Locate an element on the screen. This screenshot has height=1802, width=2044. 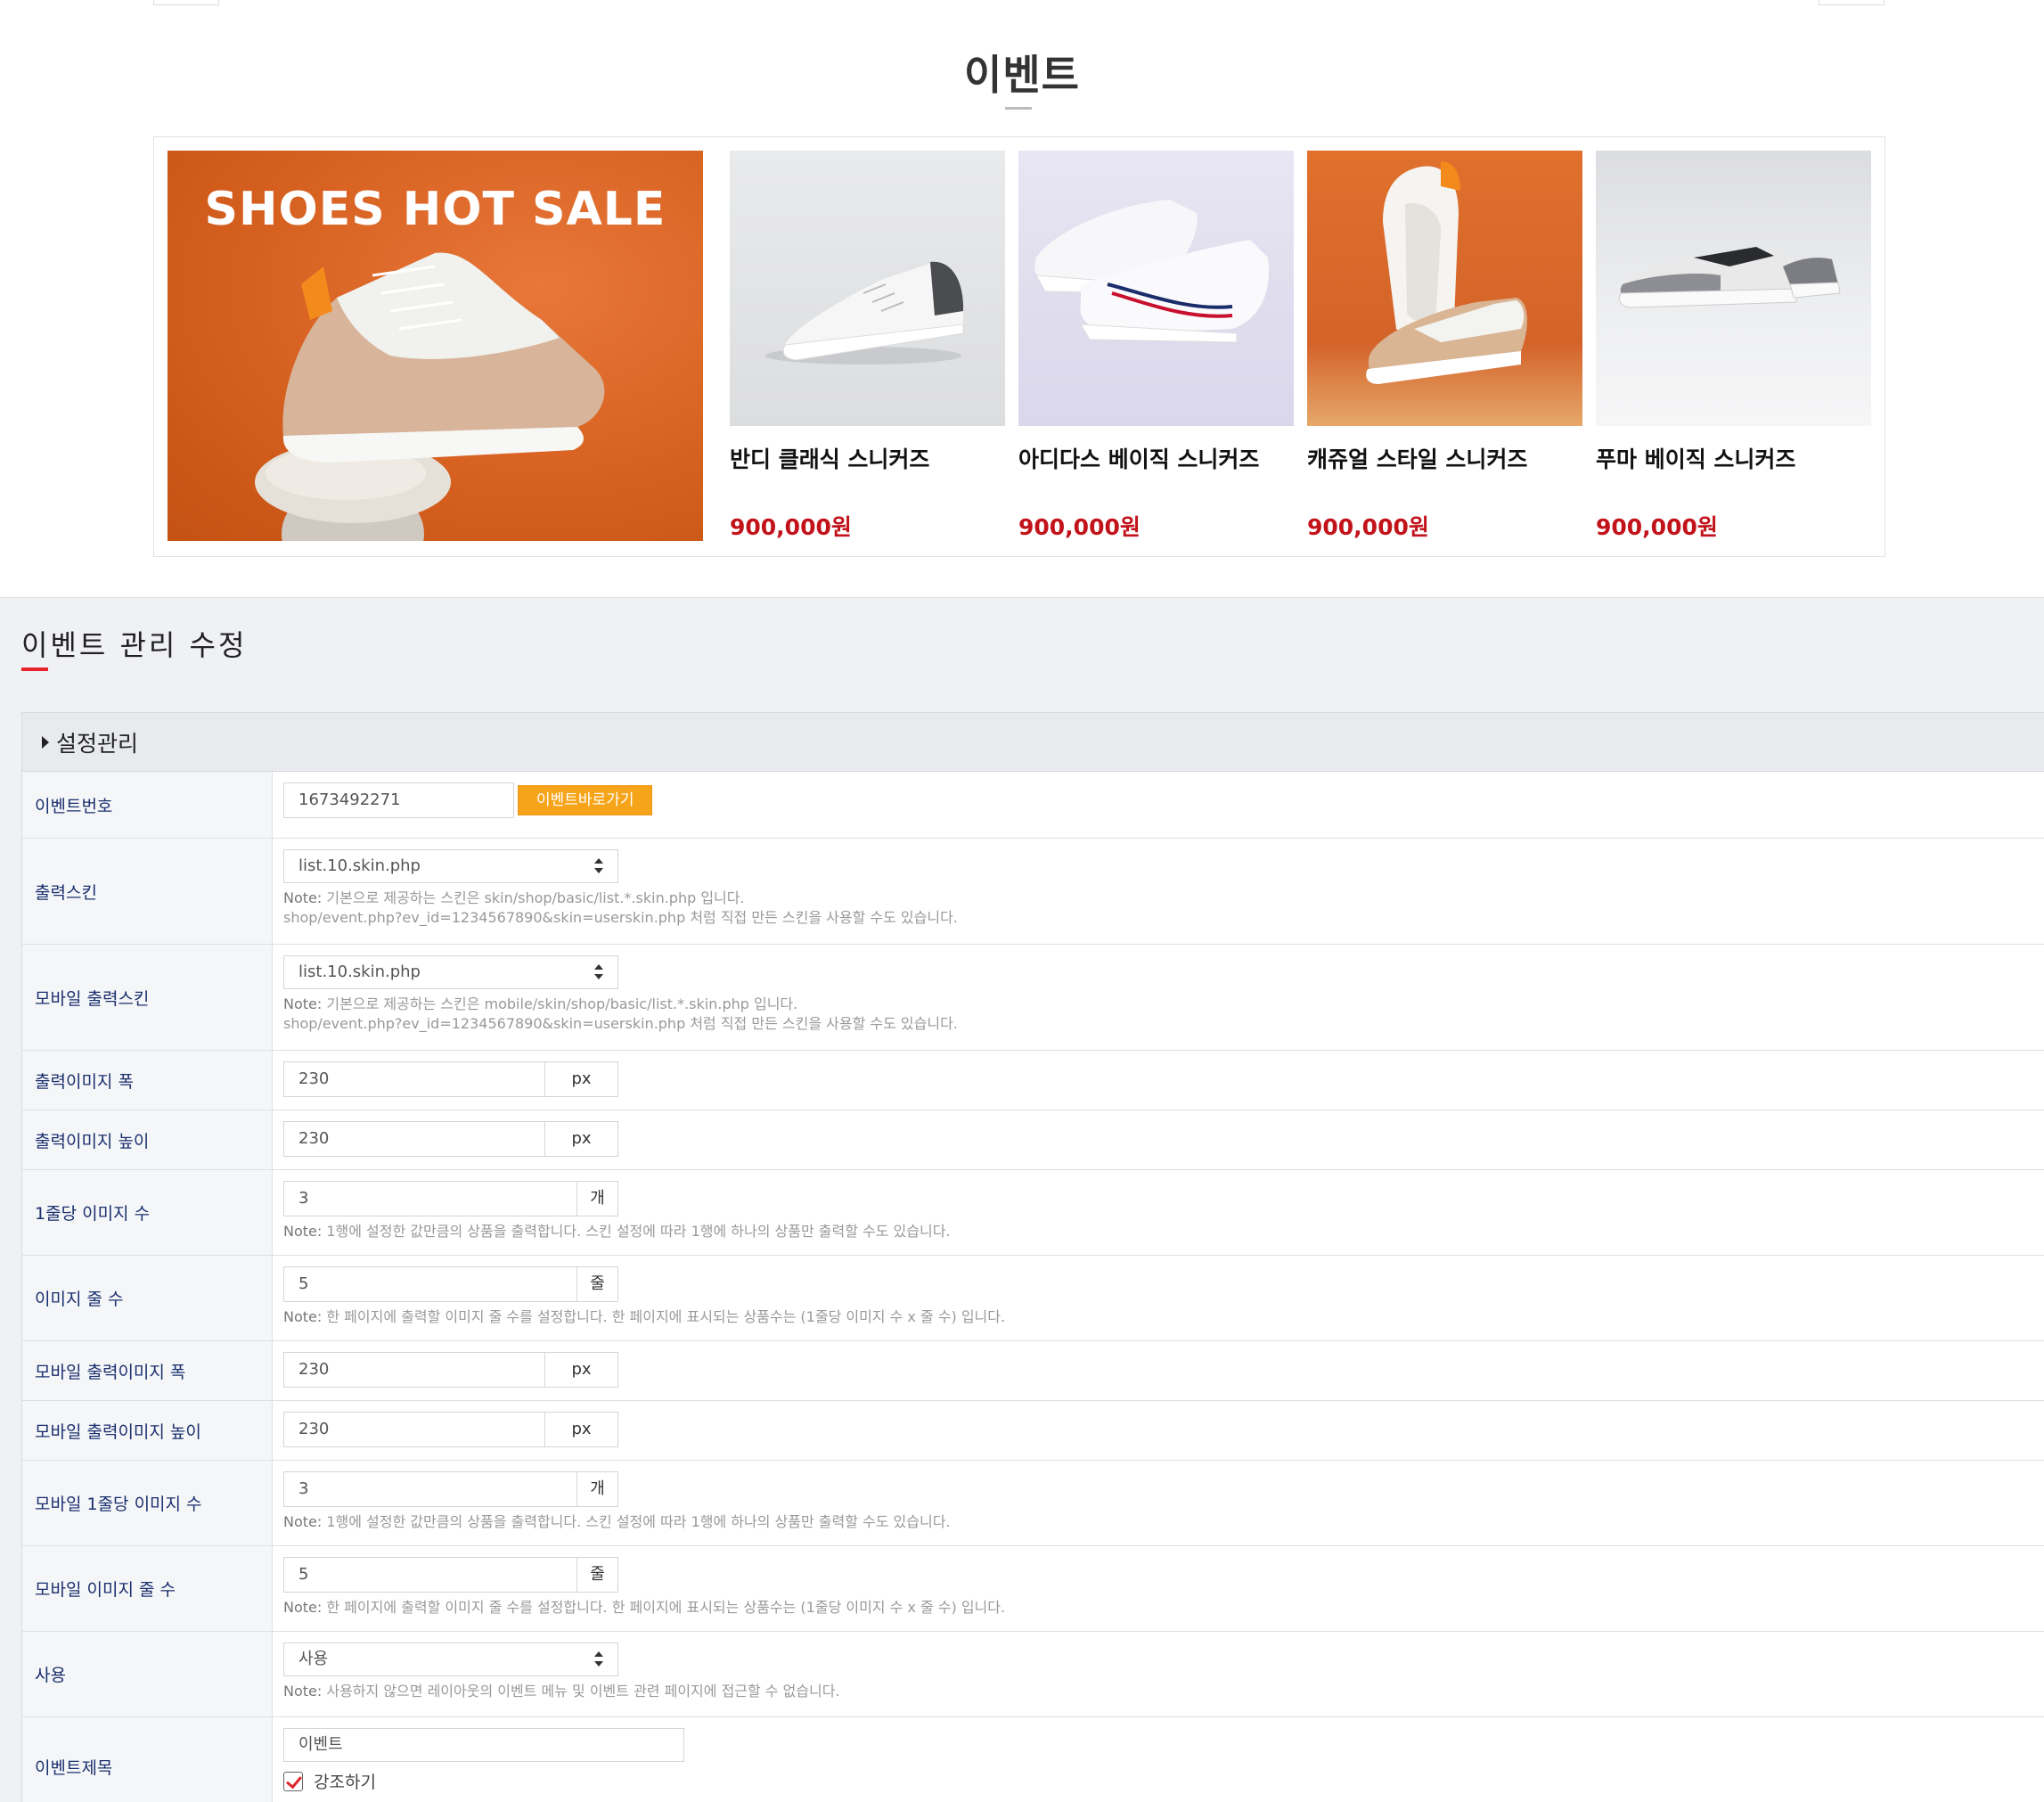
casual-sneakers-illustration is located at coordinates (1446, 272).